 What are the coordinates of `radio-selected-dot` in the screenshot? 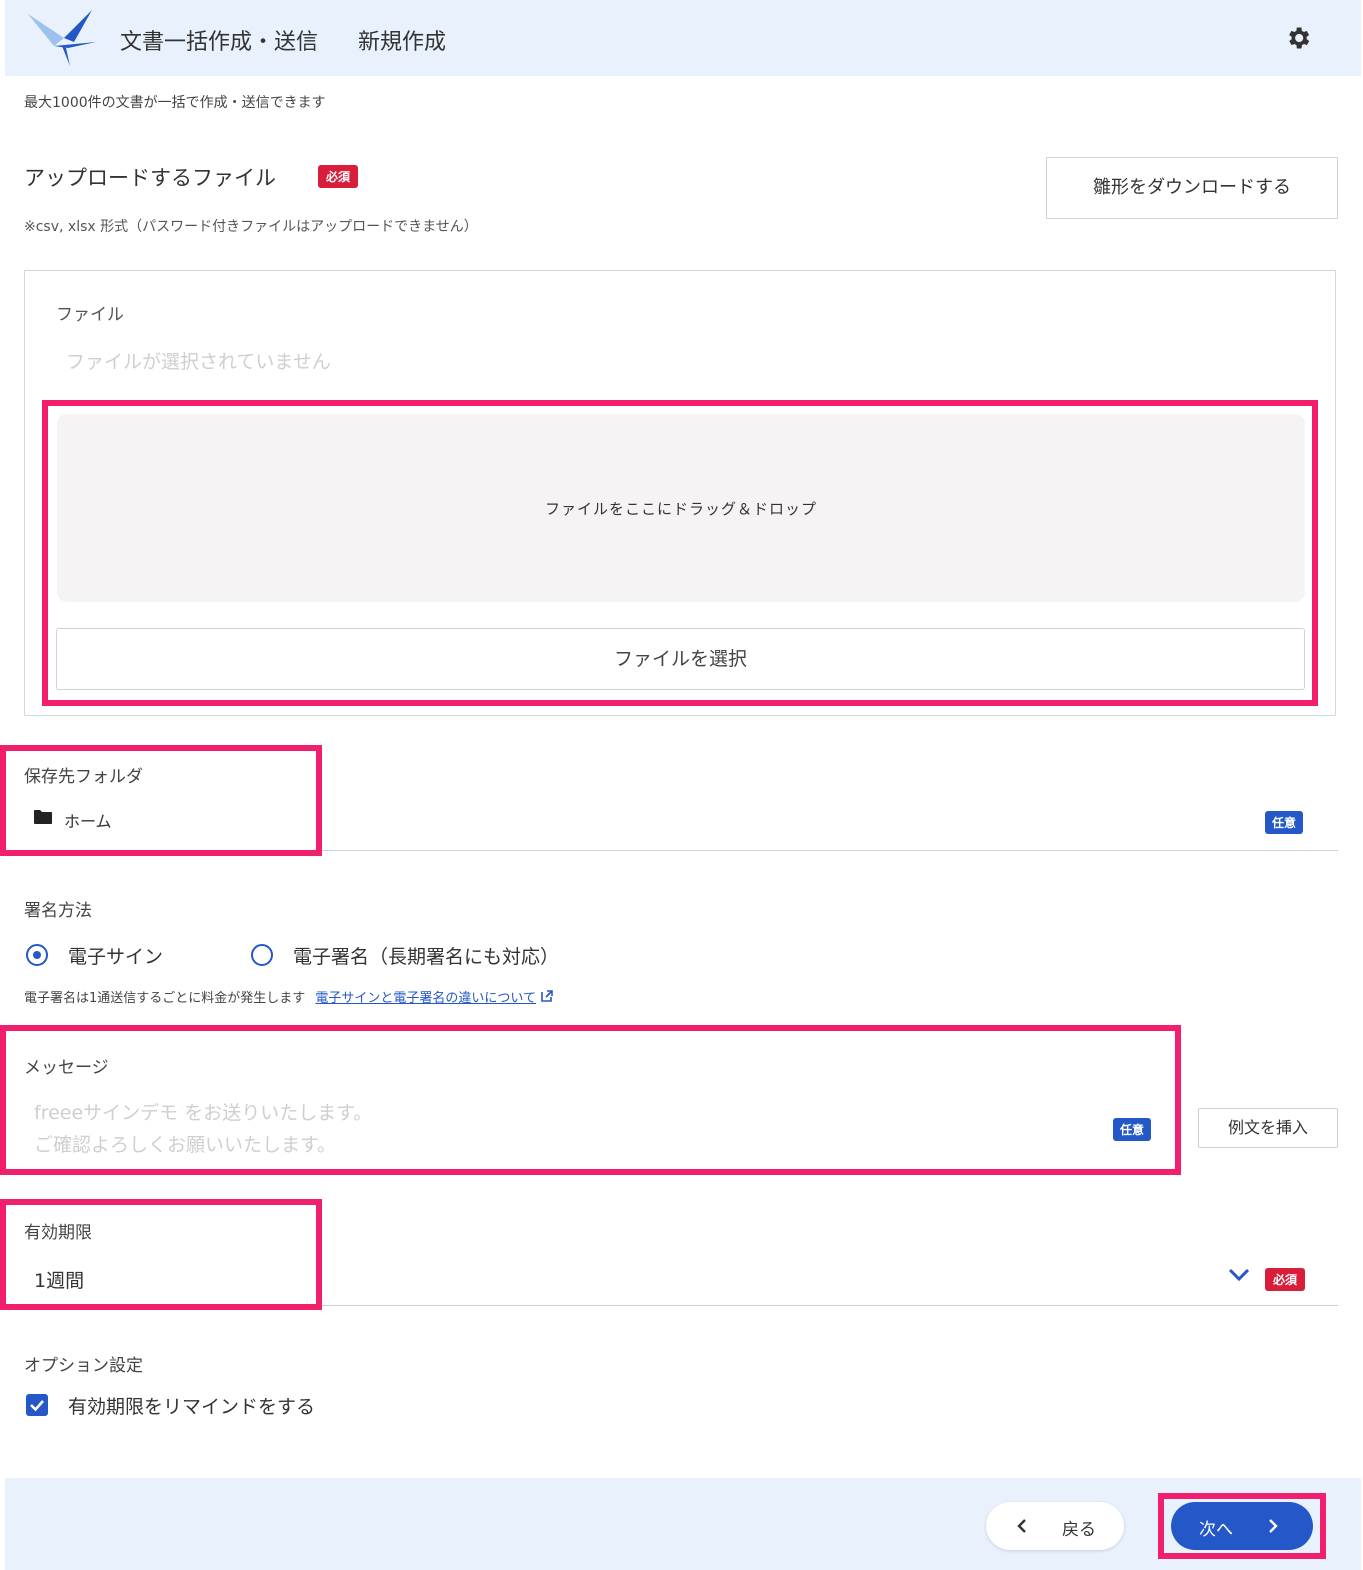 It's located at (37, 955).